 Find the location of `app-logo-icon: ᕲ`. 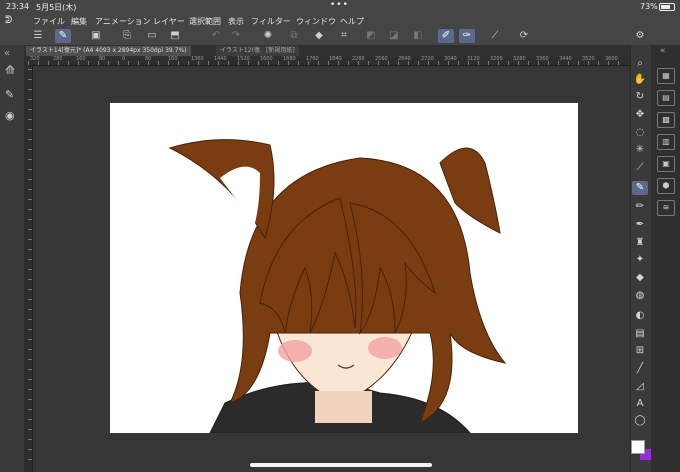

app-logo-icon: ᕲ is located at coordinates (8, 20).